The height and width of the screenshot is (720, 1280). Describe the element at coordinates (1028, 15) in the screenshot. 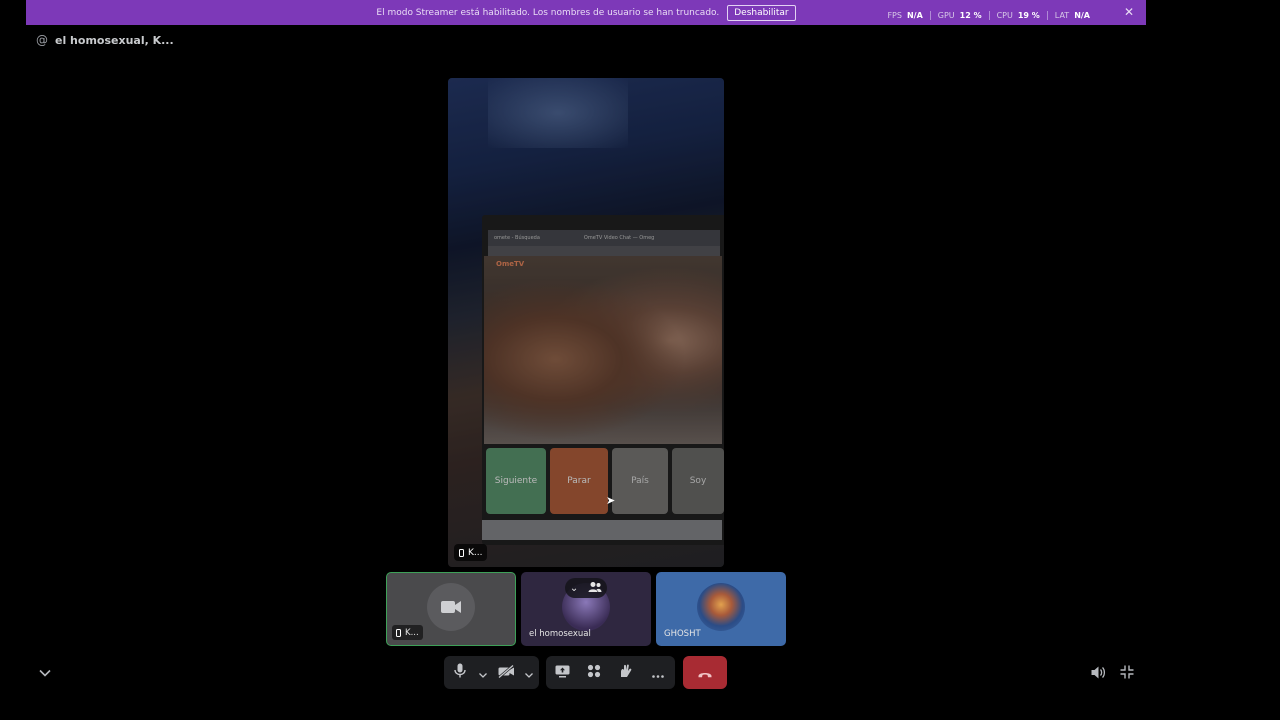

I see `stat-cpu-value: 19 %` at that location.